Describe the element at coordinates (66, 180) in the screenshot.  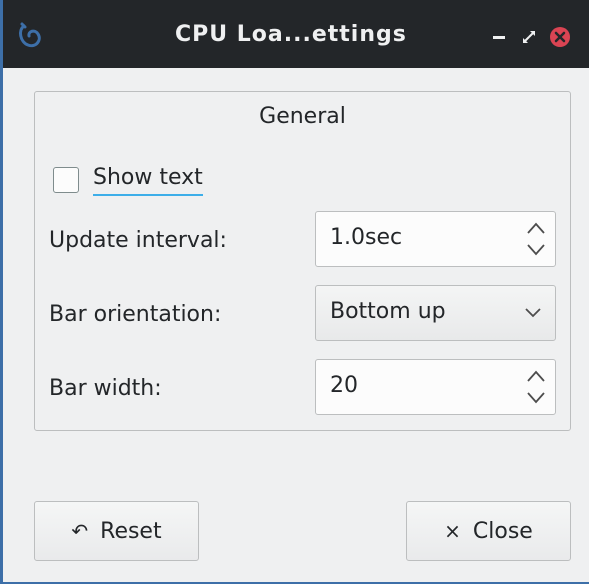
I see `show-text-checkbox` at that location.